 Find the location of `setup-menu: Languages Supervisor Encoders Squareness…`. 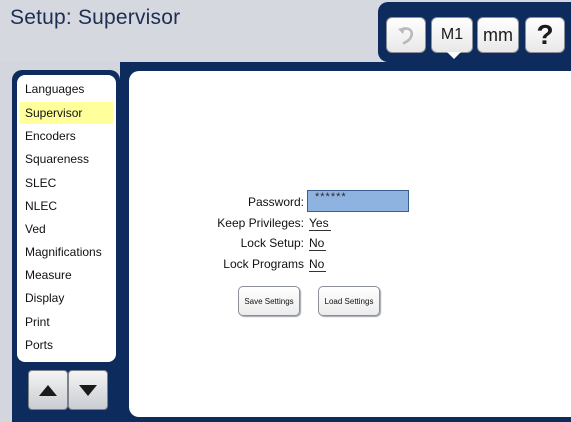

setup-menu: Languages Supervisor Encoders Squareness… is located at coordinates (66, 218).